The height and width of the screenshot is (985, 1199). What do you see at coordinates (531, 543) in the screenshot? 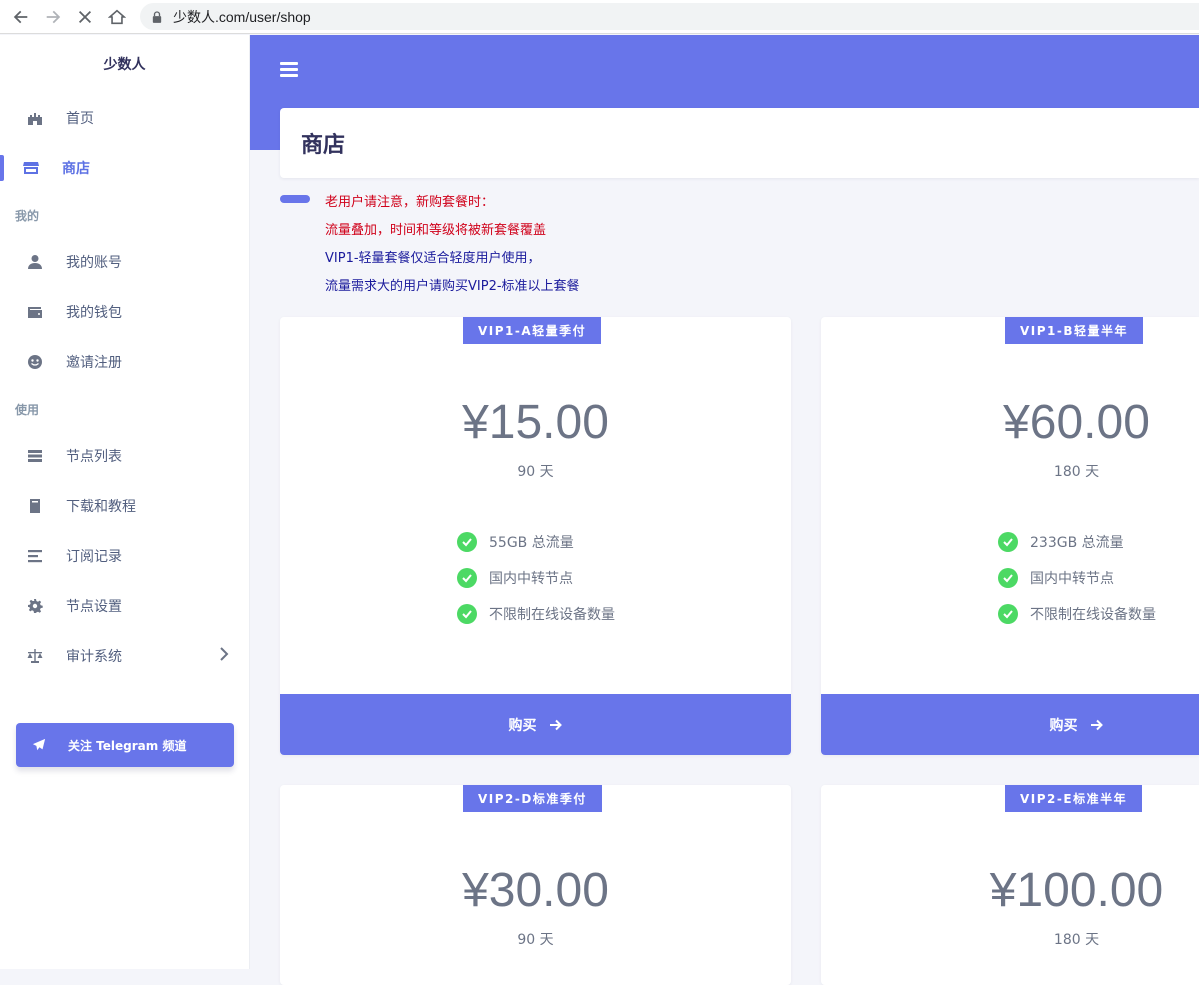
I see `feature-label: 55GB 总流量` at bounding box center [531, 543].